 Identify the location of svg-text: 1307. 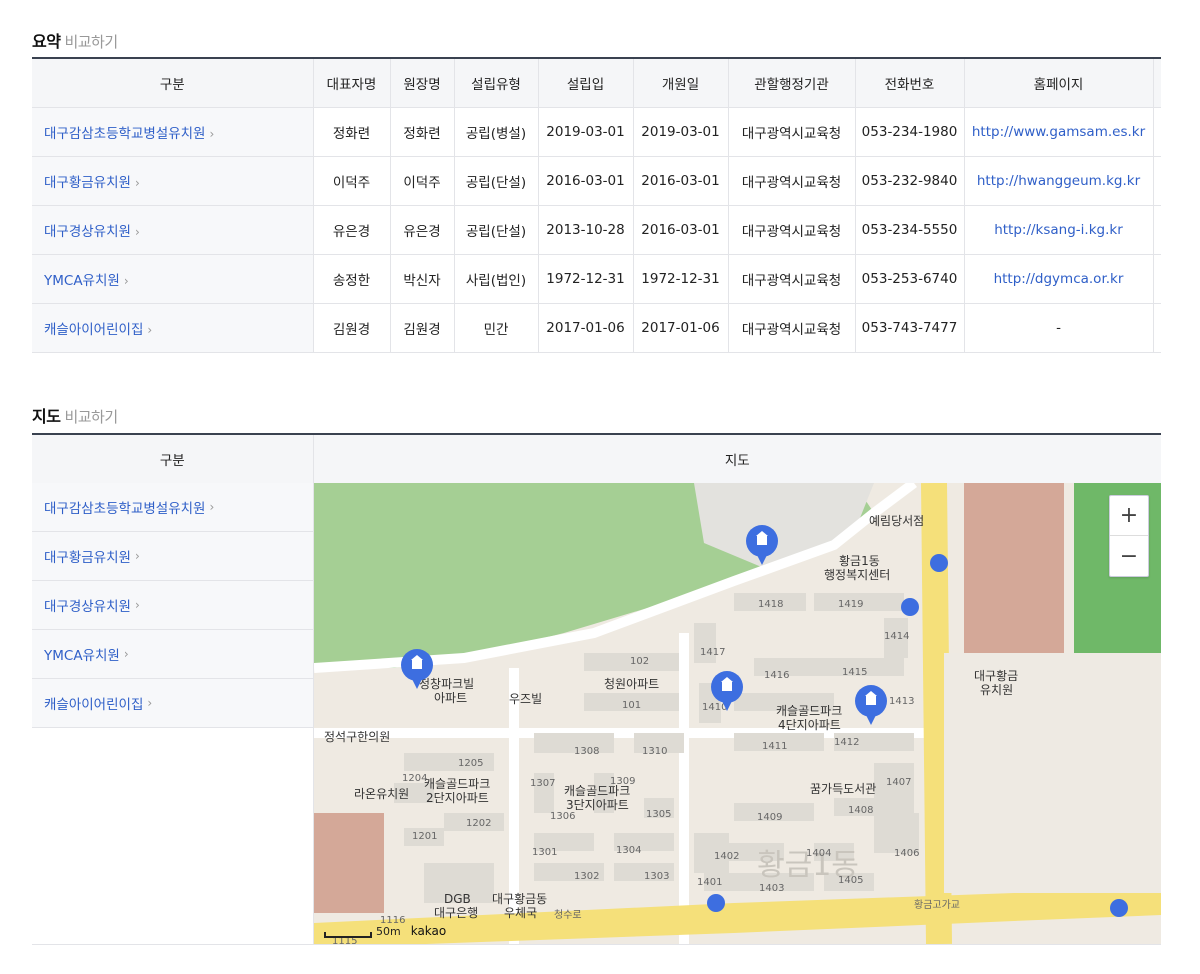
(542, 783).